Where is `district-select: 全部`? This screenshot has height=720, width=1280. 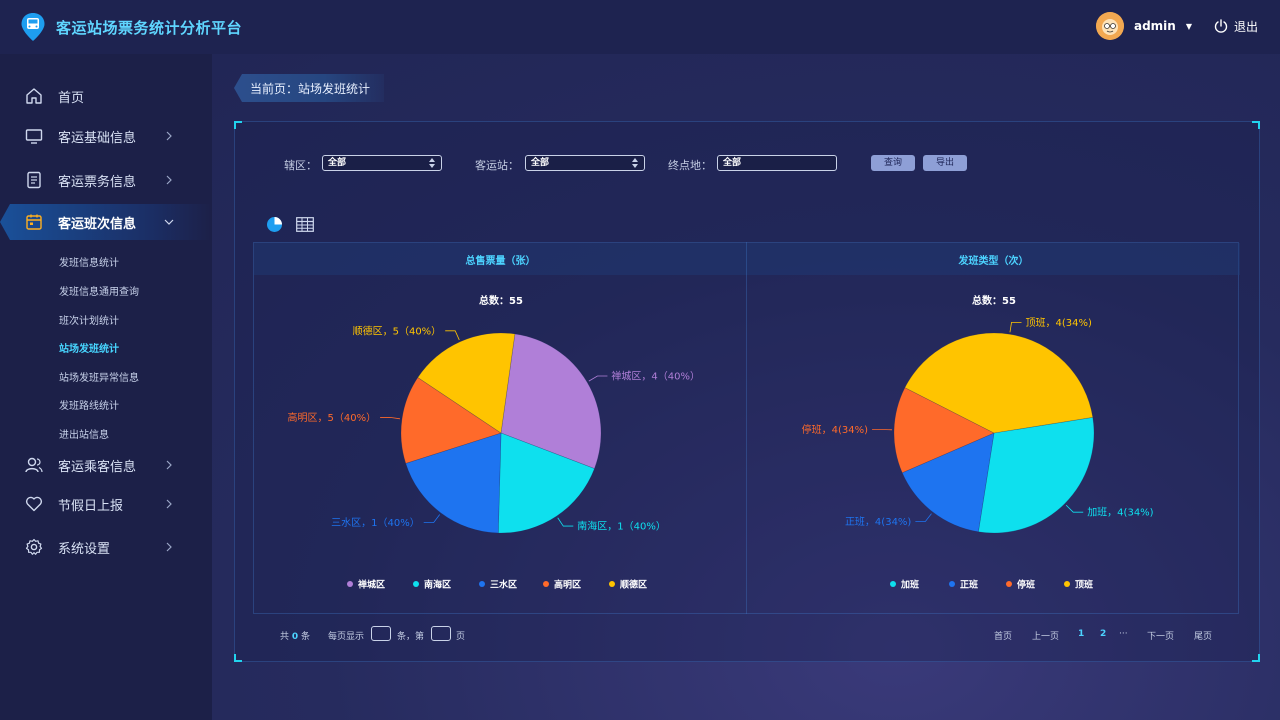
district-select: 全部 is located at coordinates (382, 163).